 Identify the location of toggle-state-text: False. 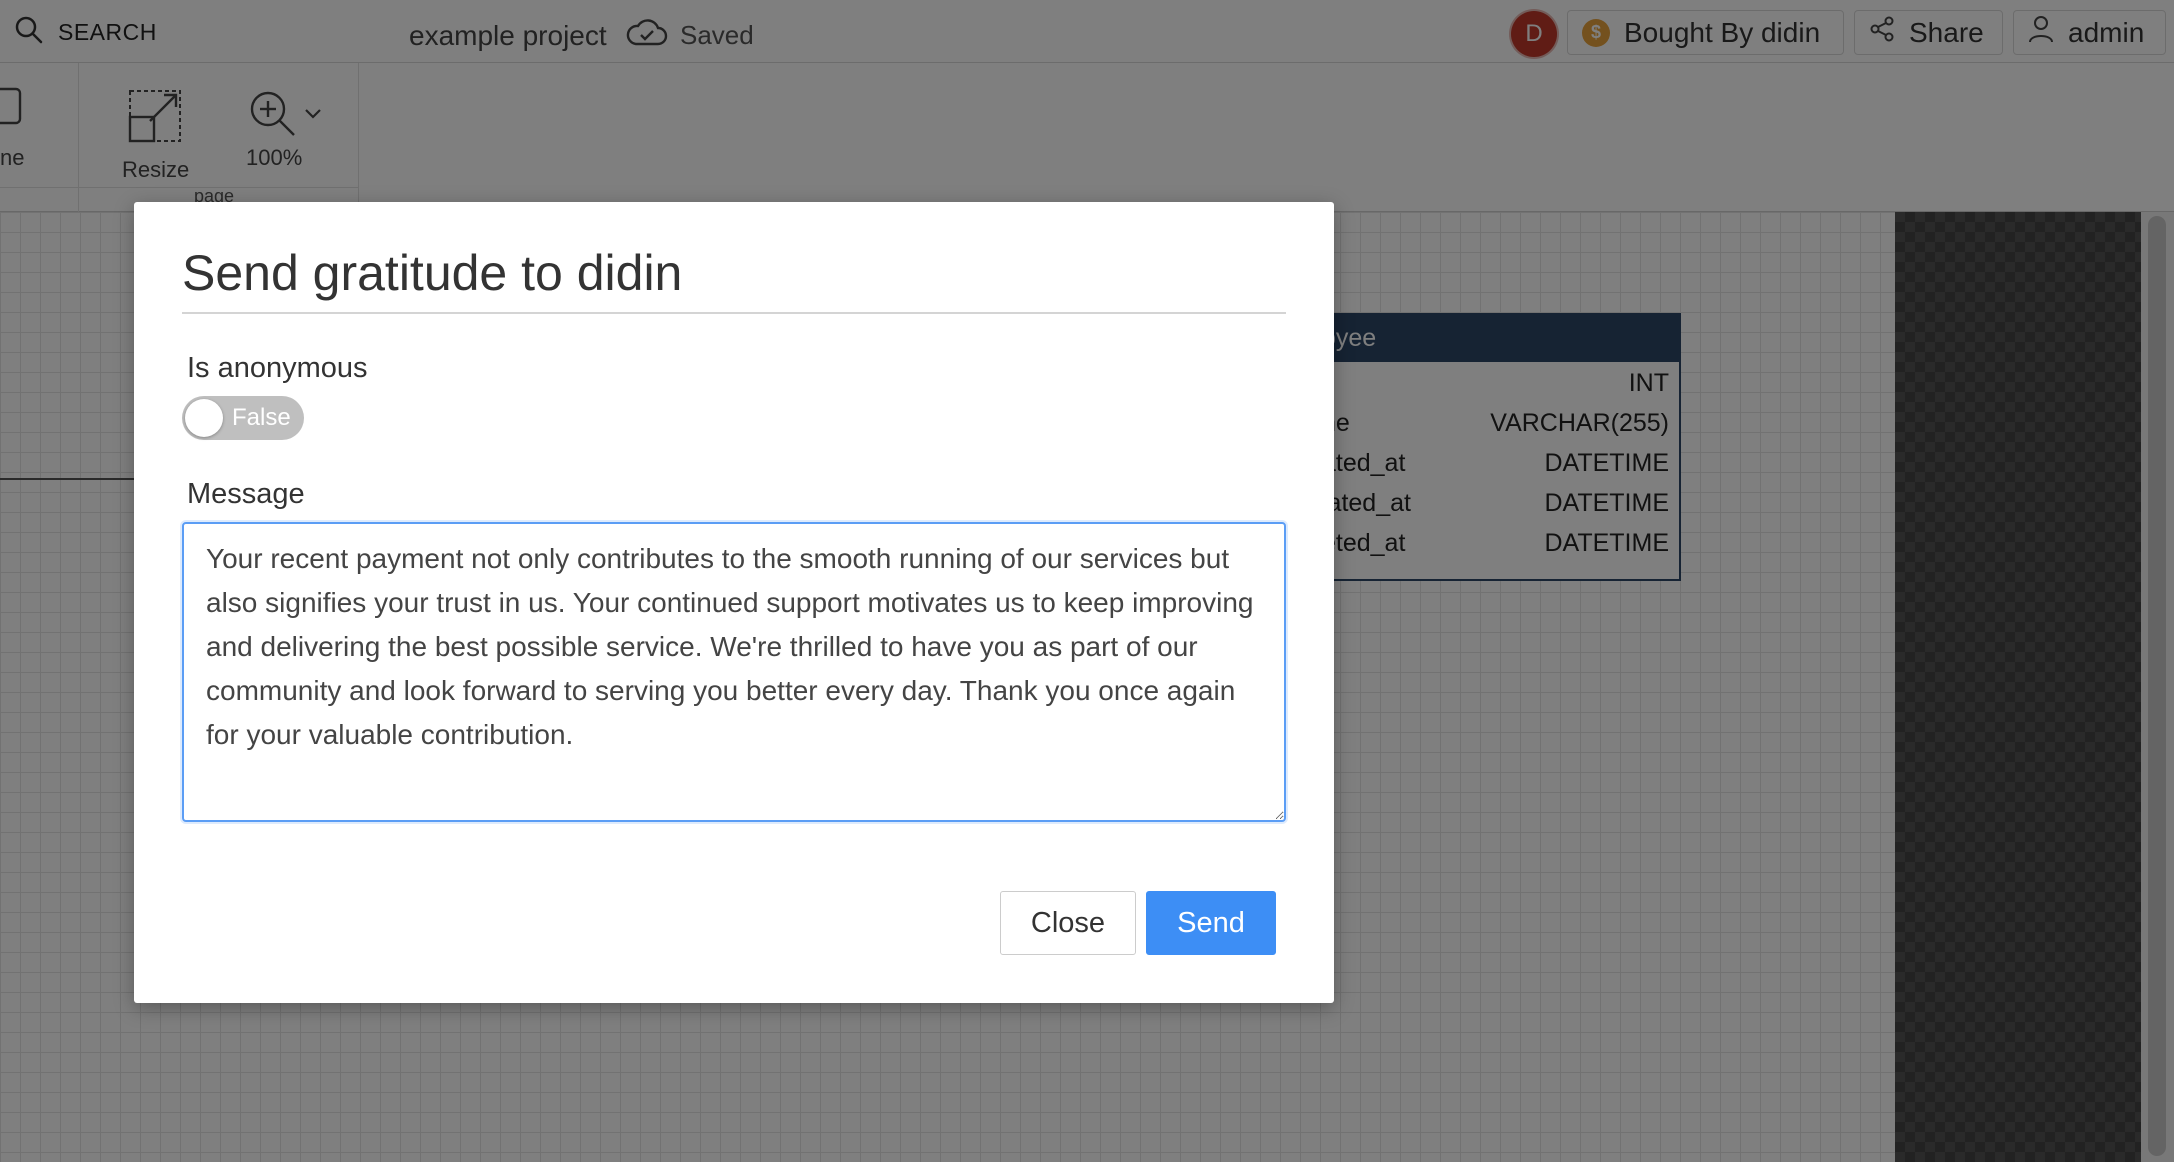
(261, 417).